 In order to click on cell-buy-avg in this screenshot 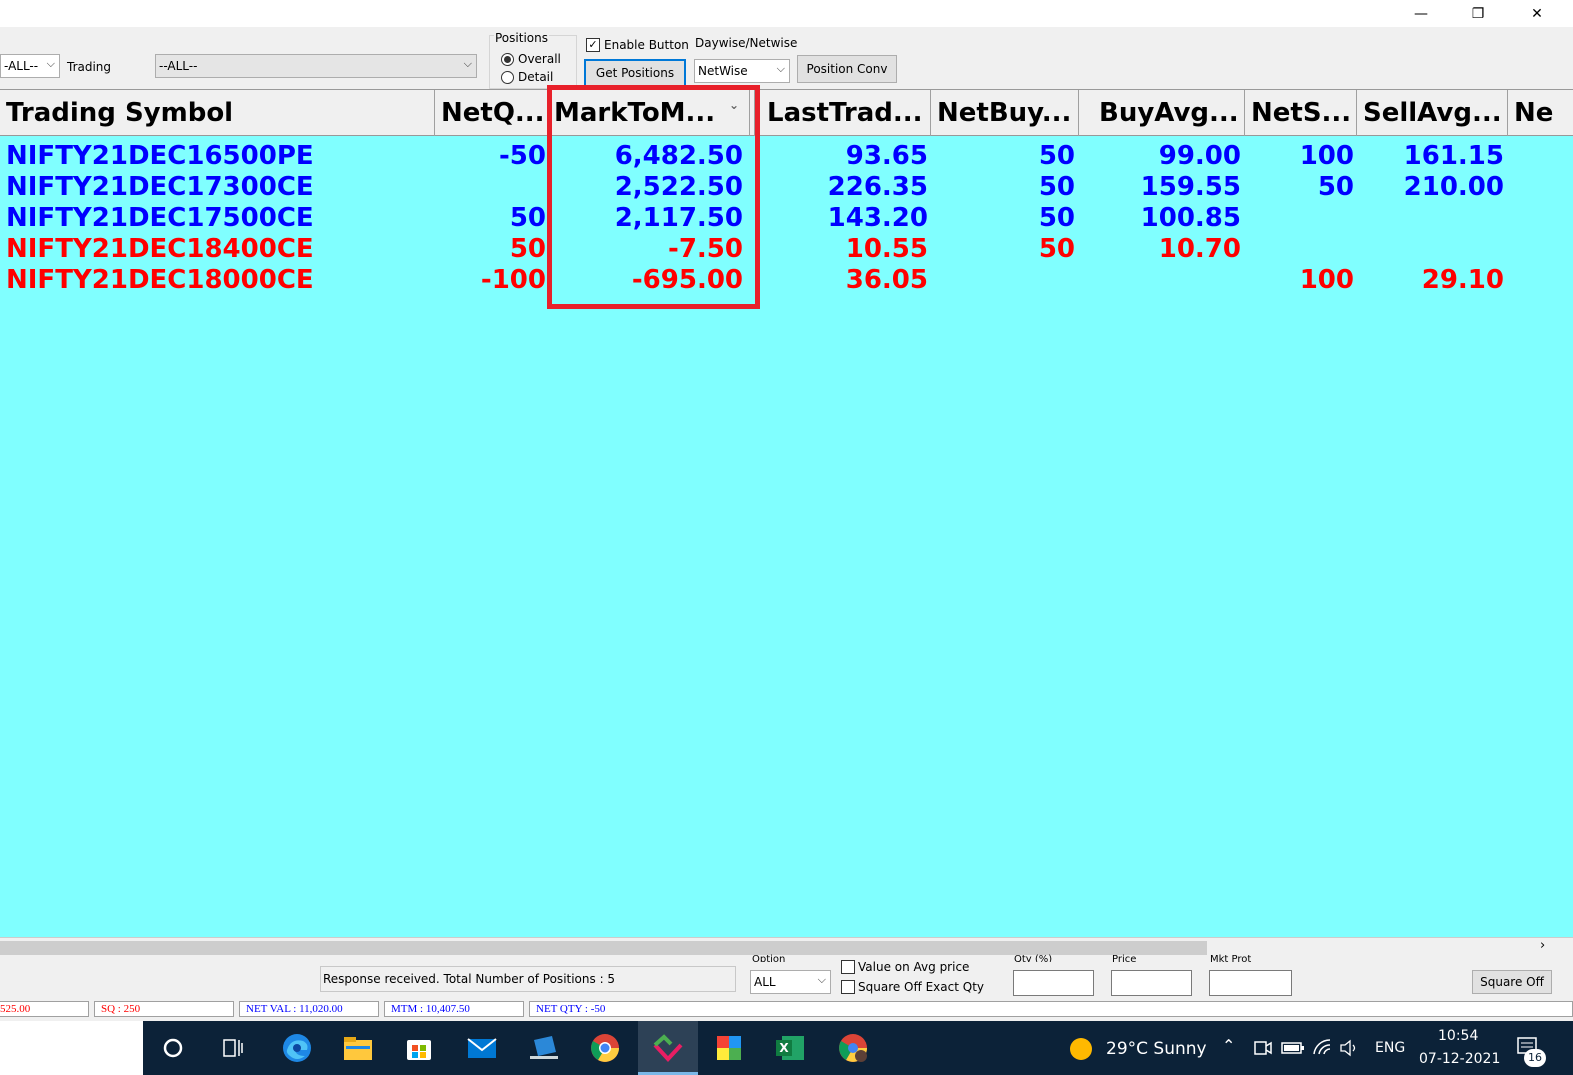, I will do `click(1160, 280)`.